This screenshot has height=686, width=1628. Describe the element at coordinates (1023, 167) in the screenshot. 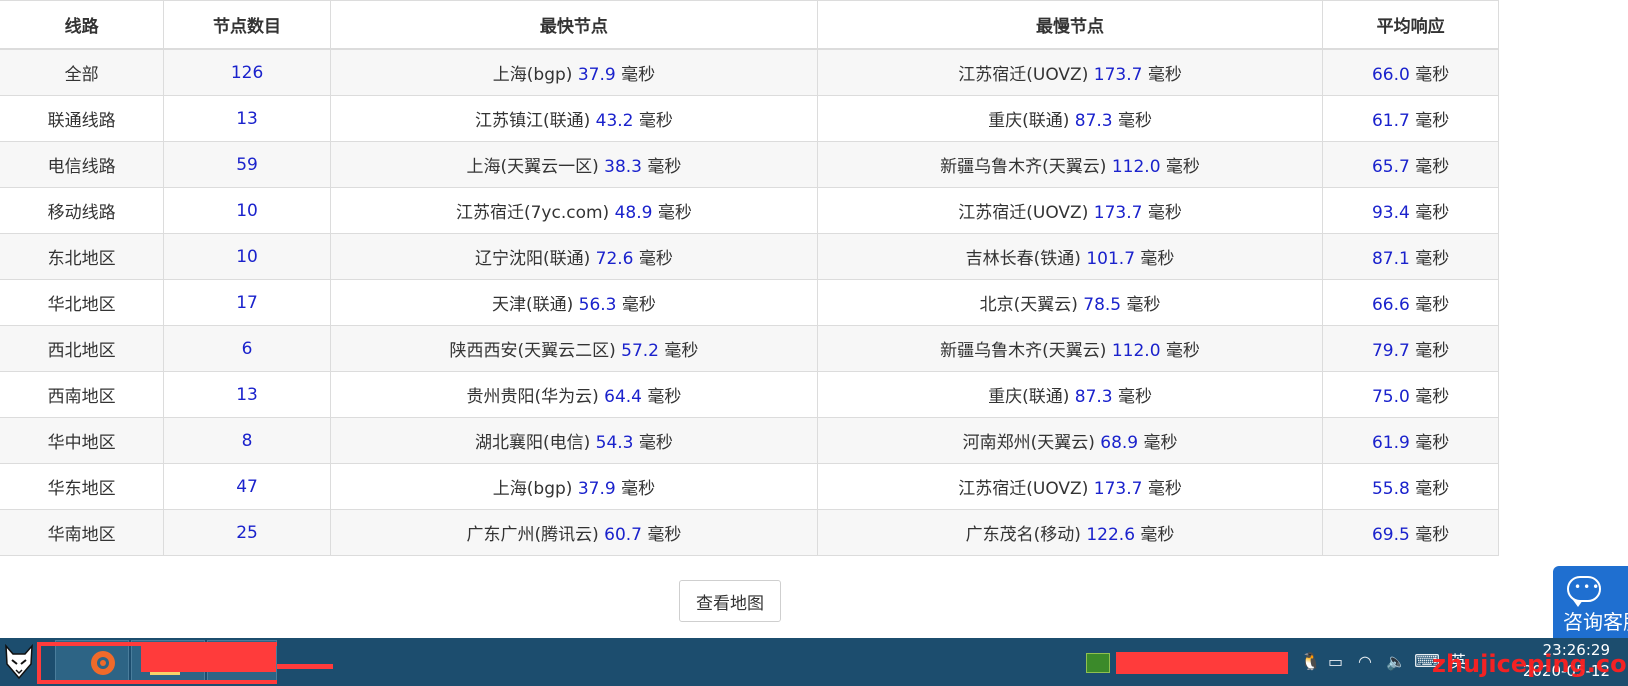

I see `slowest-node-name: 新疆乌鲁木齐(天翼云)` at that location.